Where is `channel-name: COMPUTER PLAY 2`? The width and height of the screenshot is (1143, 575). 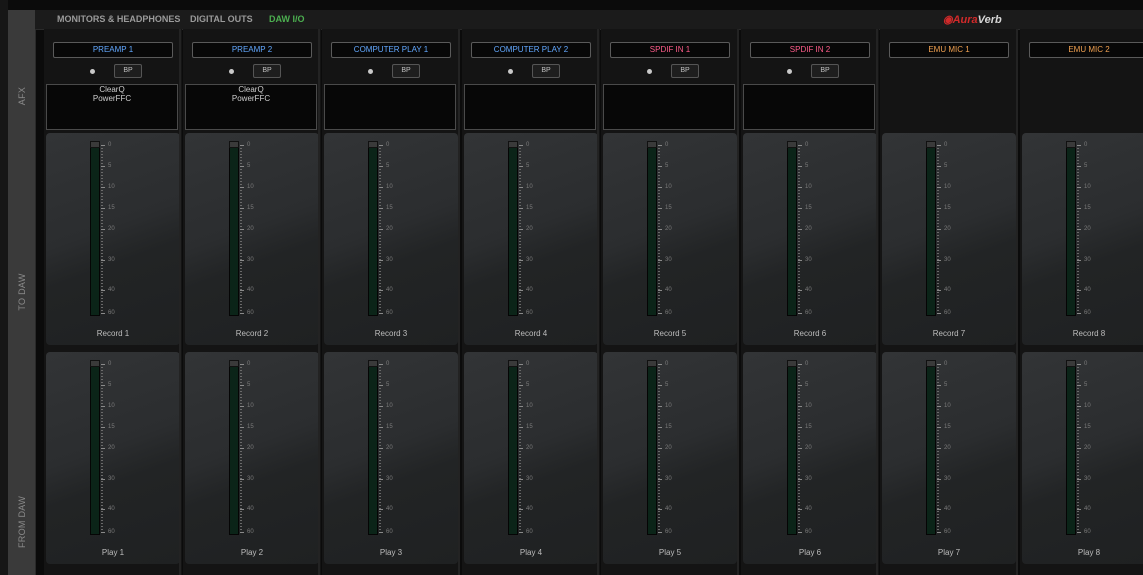 channel-name: COMPUTER PLAY 2 is located at coordinates (531, 50).